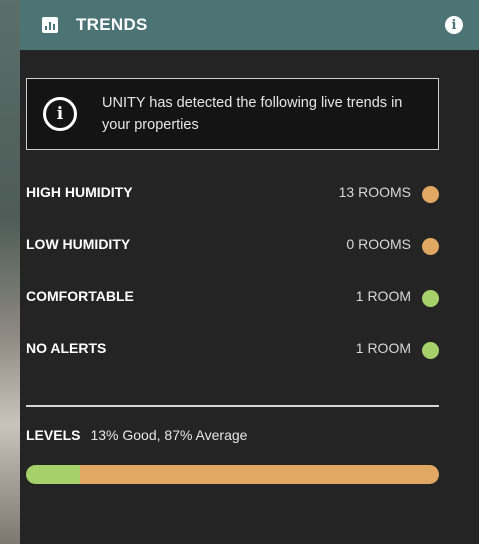 This screenshot has width=479, height=544. What do you see at coordinates (232, 406) in the screenshot?
I see `divider` at bounding box center [232, 406].